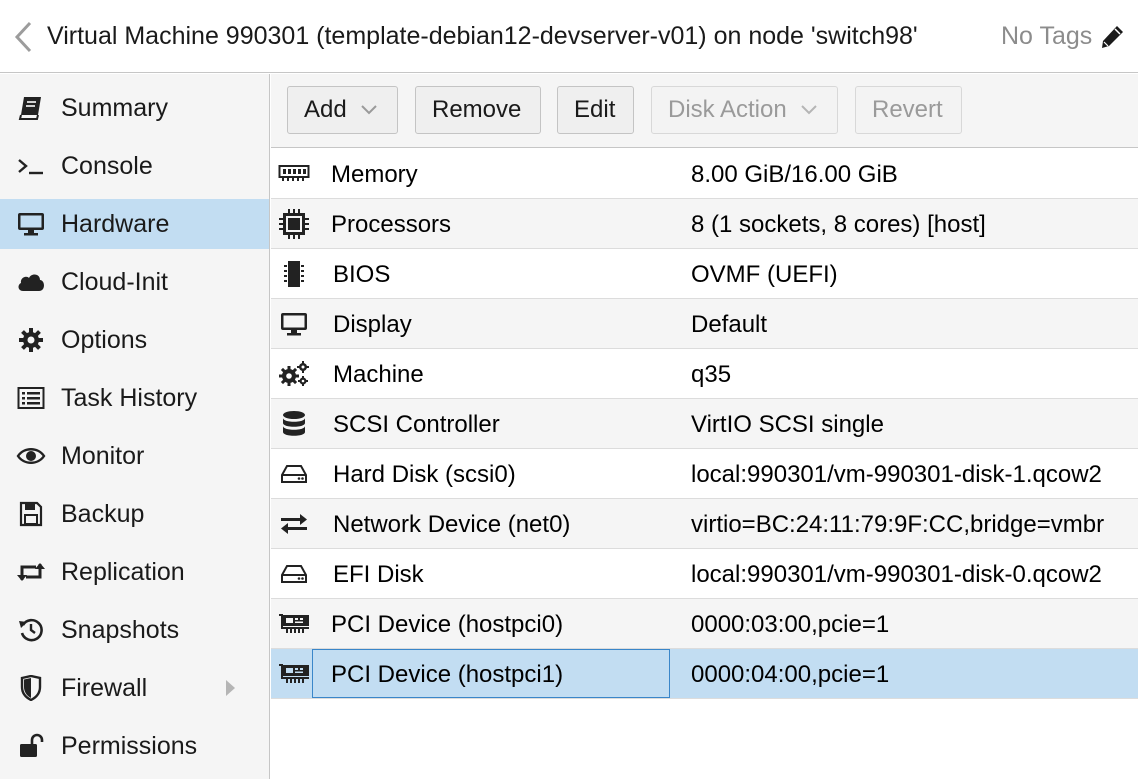  What do you see at coordinates (838, 224) in the screenshot?
I see `row-value: 8 (1 sockets, 8 cores) [host]` at bounding box center [838, 224].